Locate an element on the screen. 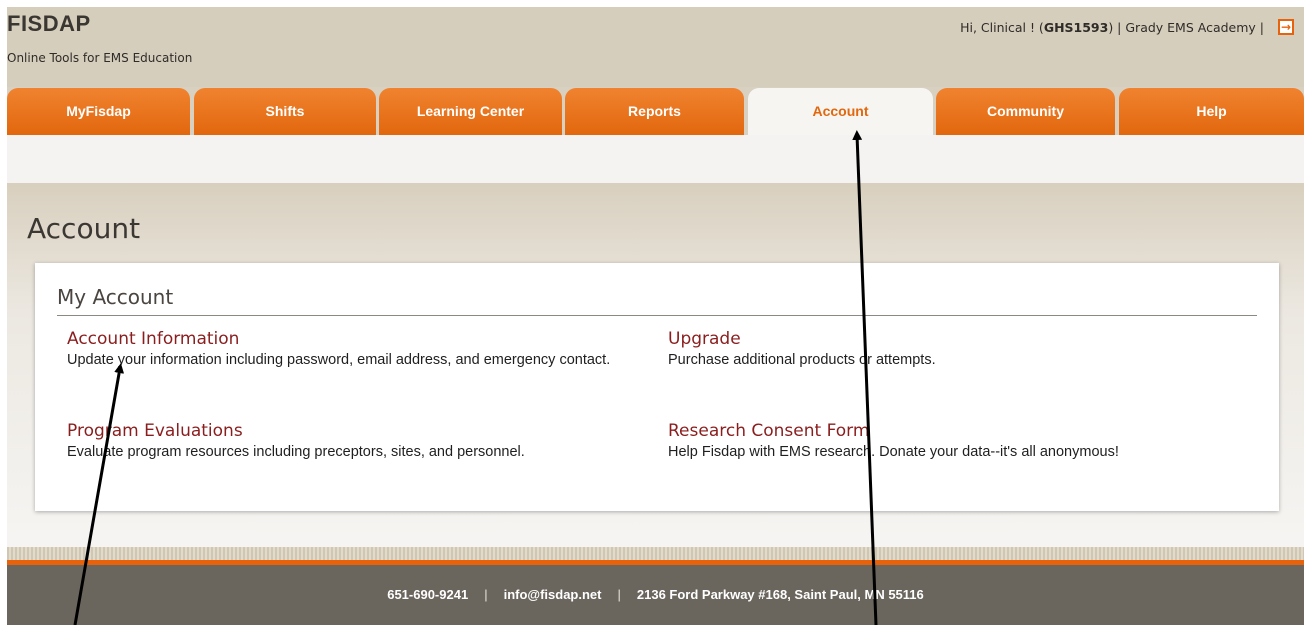 This screenshot has height=625, width=1304. page-title: Account is located at coordinates (84, 228).